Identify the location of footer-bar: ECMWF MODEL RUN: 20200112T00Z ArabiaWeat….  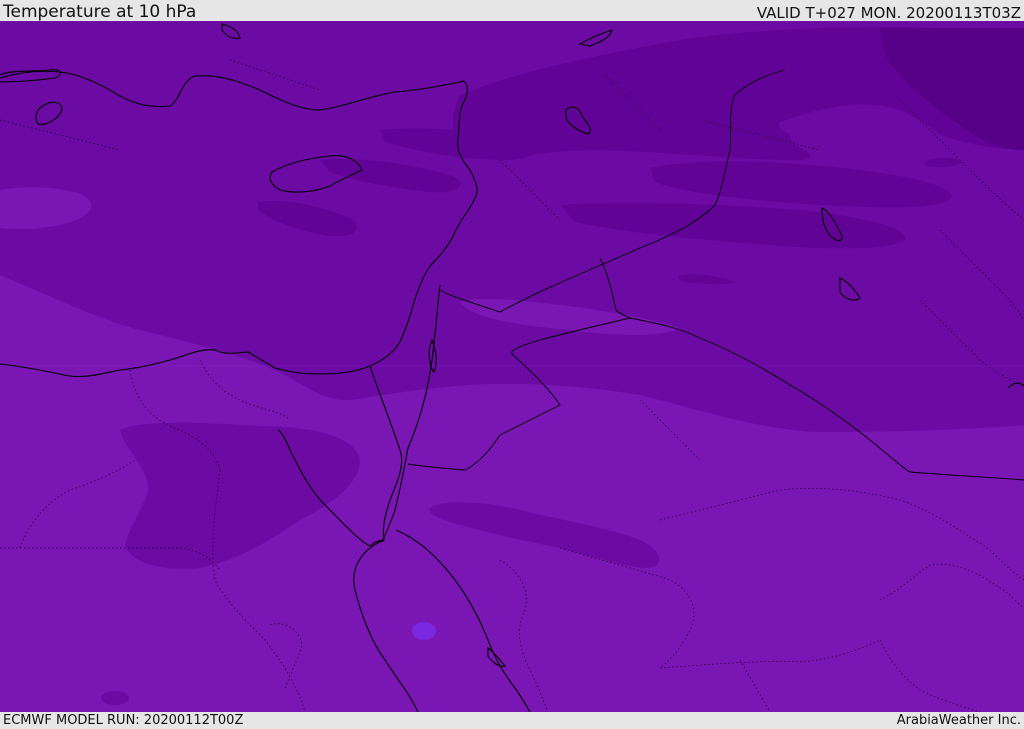
(512, 720).